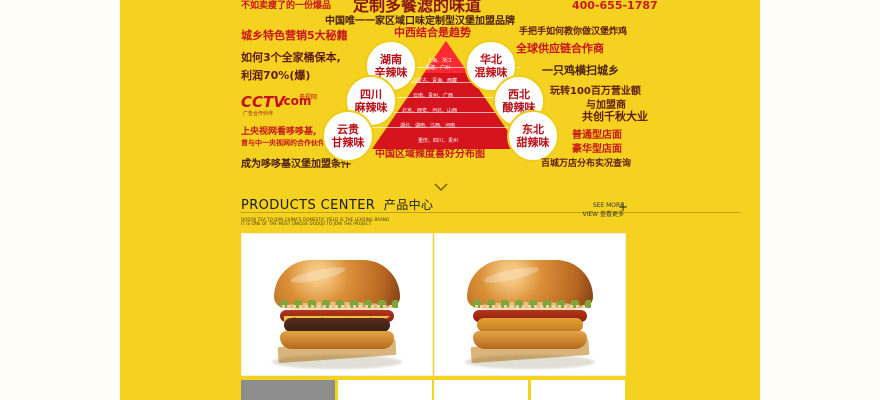 This screenshot has width=880, height=400. What do you see at coordinates (615, 6) in the screenshot?
I see `phone-number: 400-655-1787` at bounding box center [615, 6].